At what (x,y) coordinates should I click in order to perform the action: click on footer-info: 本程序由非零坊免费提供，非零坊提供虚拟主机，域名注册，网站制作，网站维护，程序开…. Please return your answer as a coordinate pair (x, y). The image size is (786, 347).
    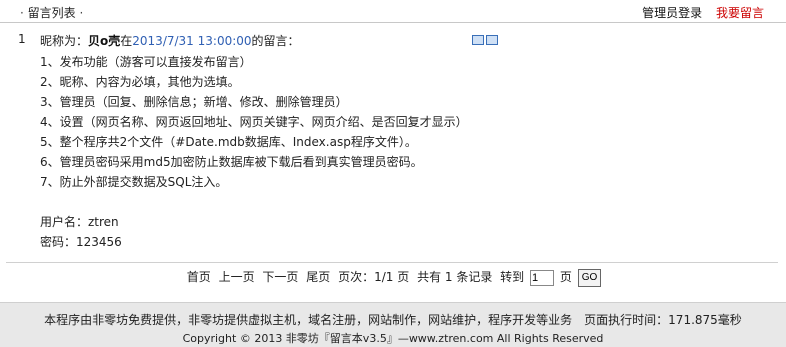
    Looking at the image, I should click on (393, 320).